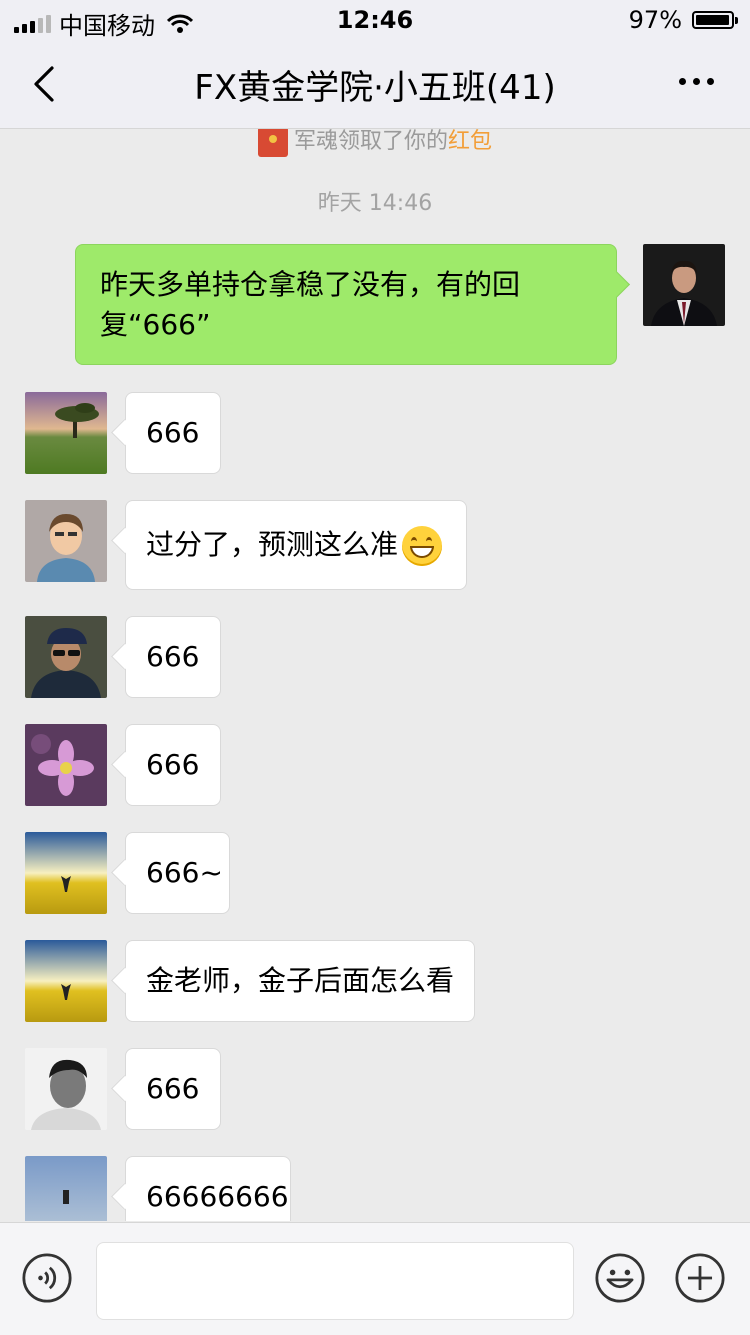 This screenshot has height=1335, width=750. I want to click on status-bar: 中国移动 12:46 97%, so click(375, 20).